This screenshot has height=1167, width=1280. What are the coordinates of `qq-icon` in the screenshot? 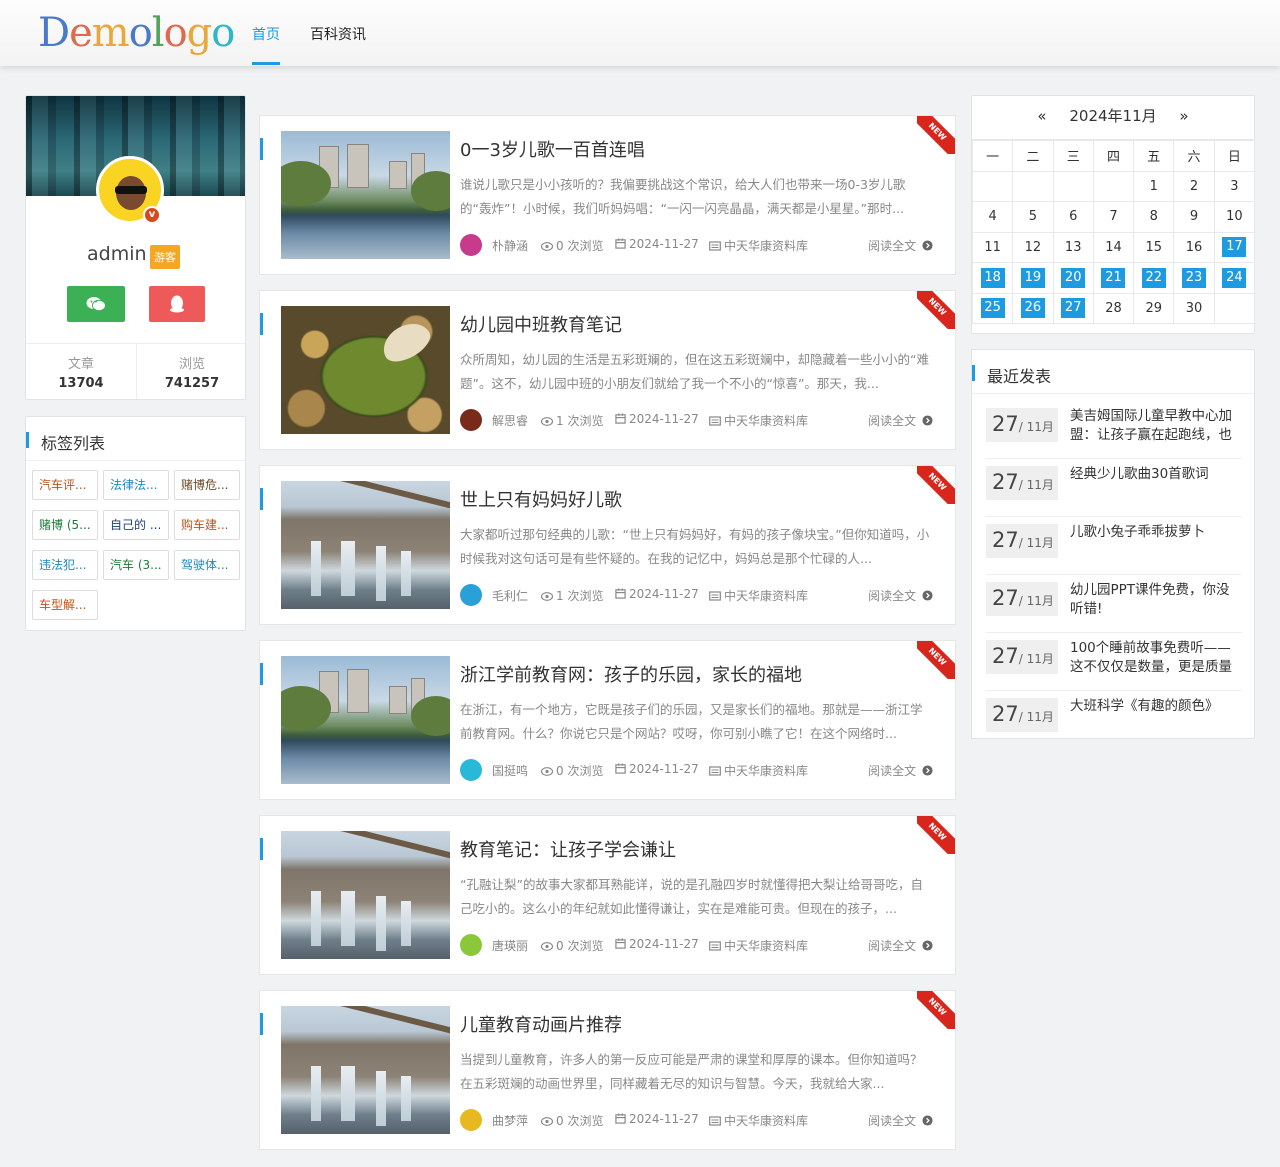 It's located at (177, 304).